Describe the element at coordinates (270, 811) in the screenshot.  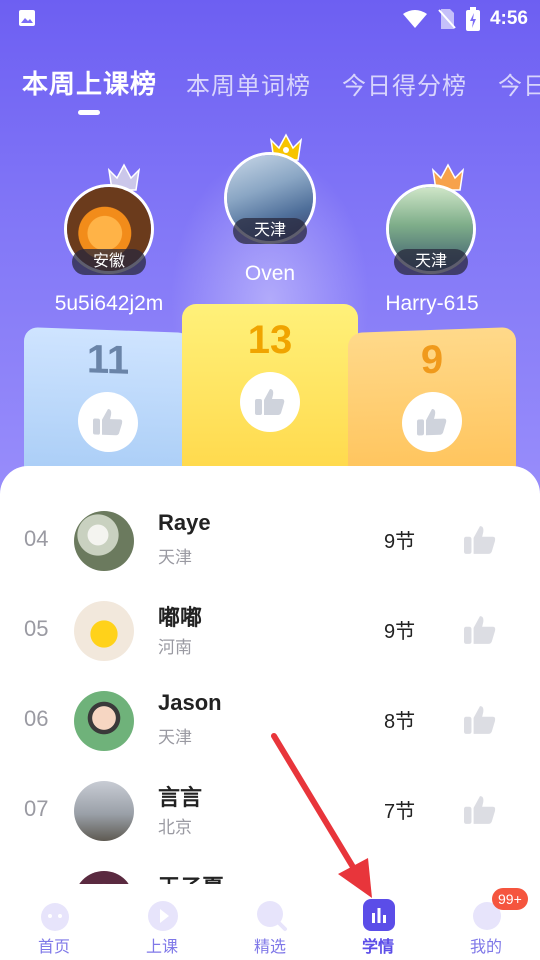
I see `list-item: 07 言言 北京 7节` at that location.